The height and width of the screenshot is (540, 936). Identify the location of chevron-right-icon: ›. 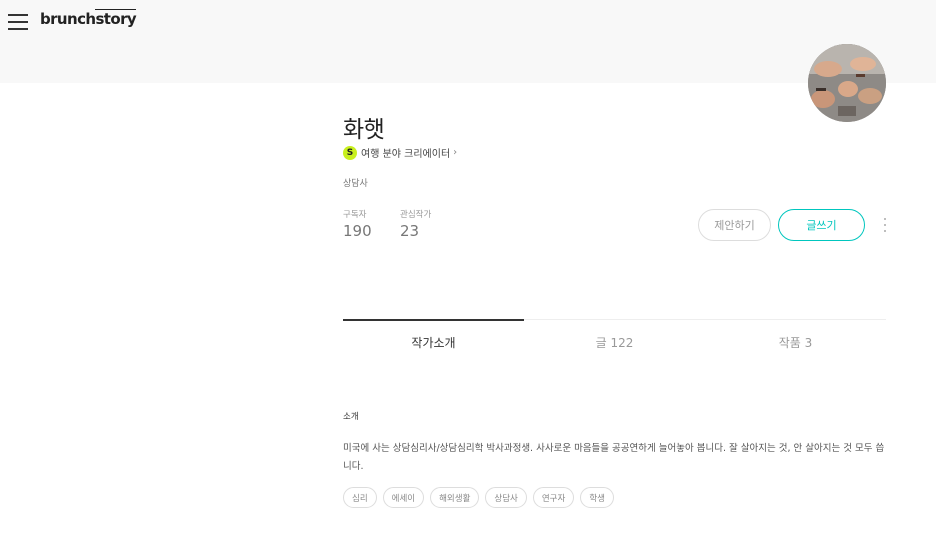
(455, 152).